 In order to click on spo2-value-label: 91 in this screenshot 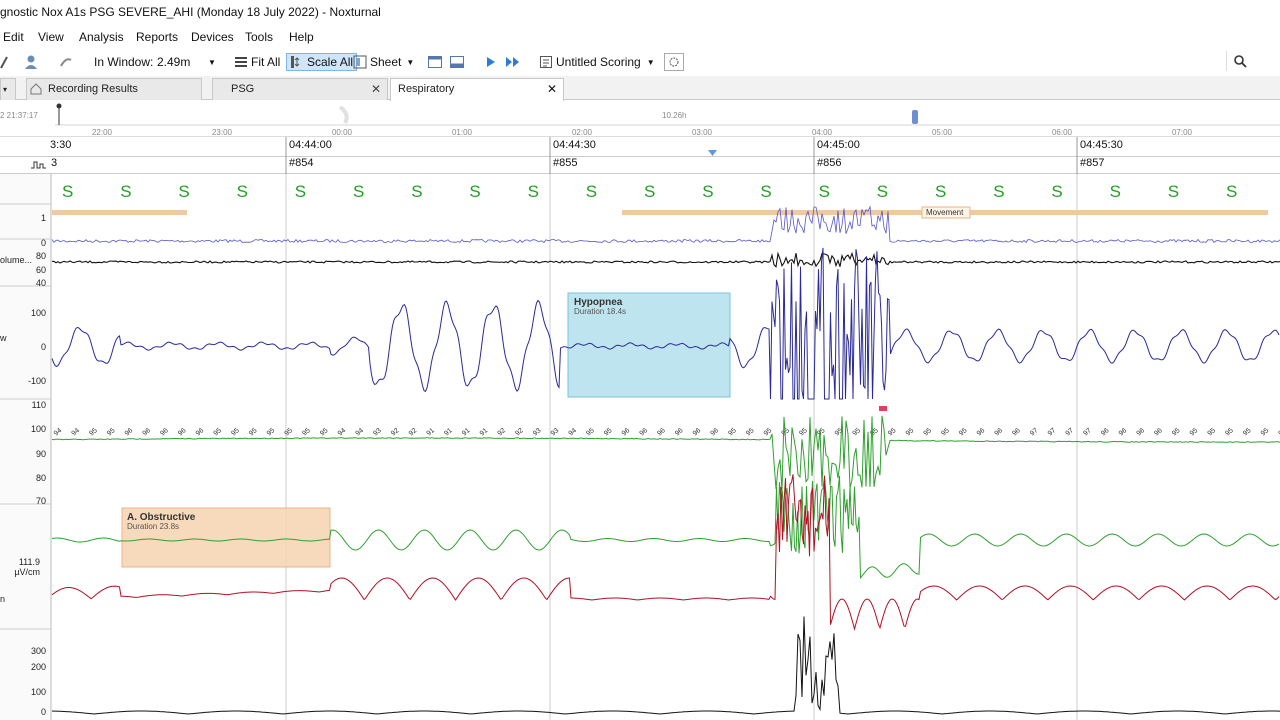, I will do `click(466, 432)`.